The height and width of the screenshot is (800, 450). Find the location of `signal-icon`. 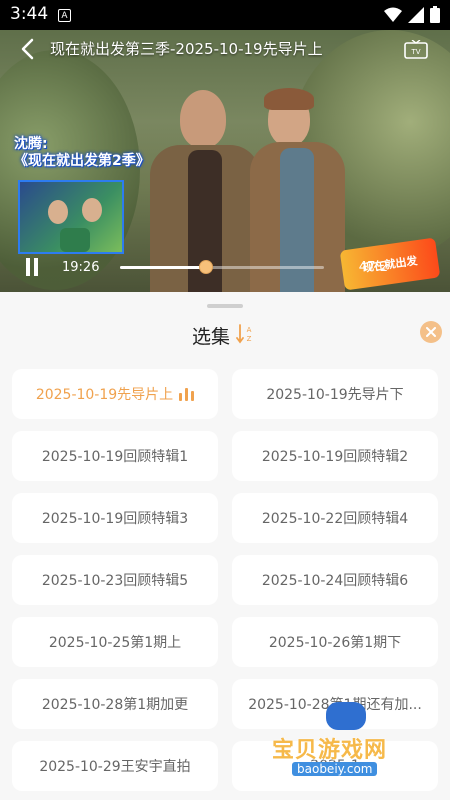

signal-icon is located at coordinates (416, 14).